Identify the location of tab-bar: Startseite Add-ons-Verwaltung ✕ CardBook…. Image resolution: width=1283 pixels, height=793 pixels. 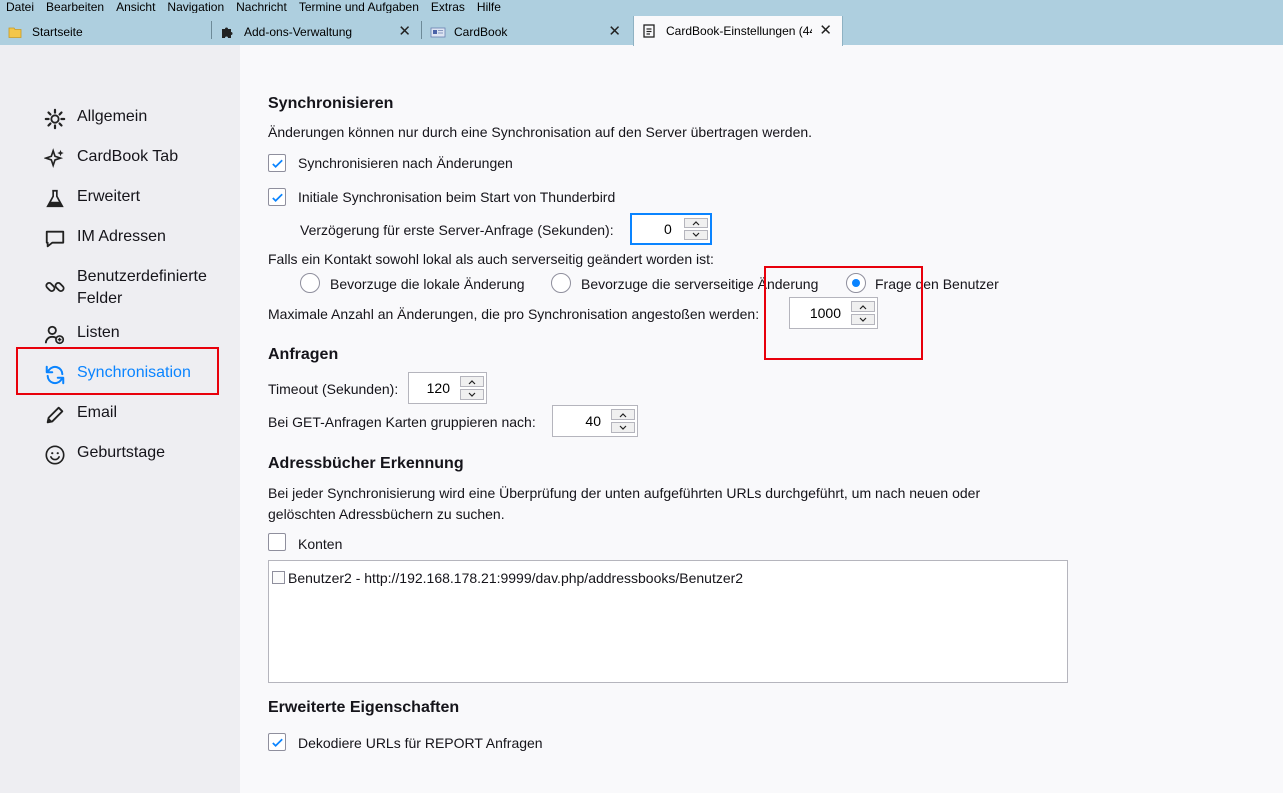
(641, 29).